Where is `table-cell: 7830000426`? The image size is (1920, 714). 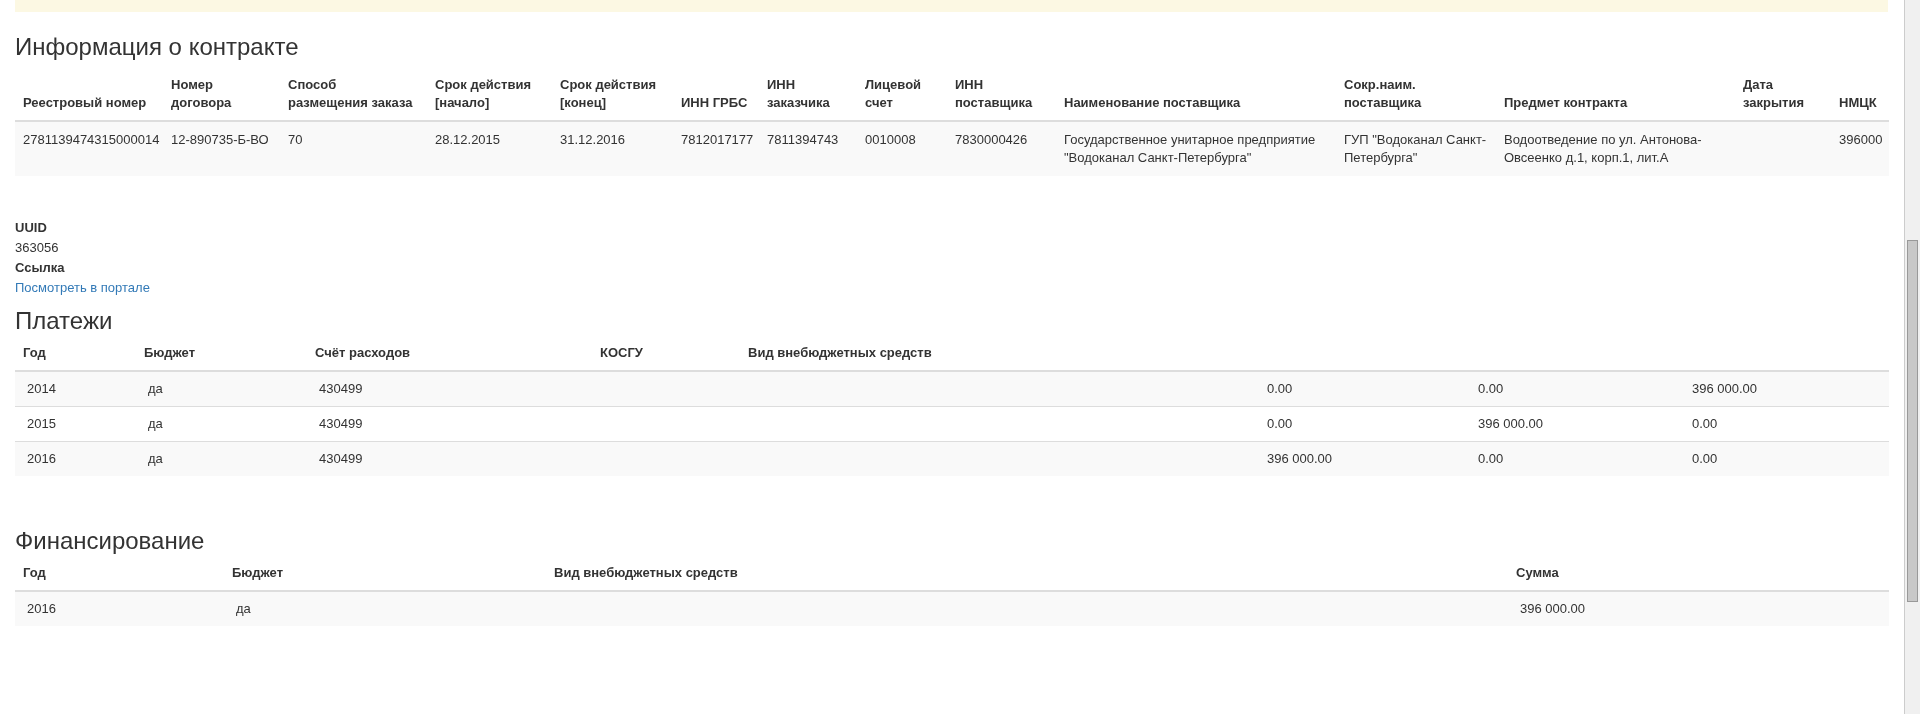
table-cell: 7830000426 is located at coordinates (991, 139).